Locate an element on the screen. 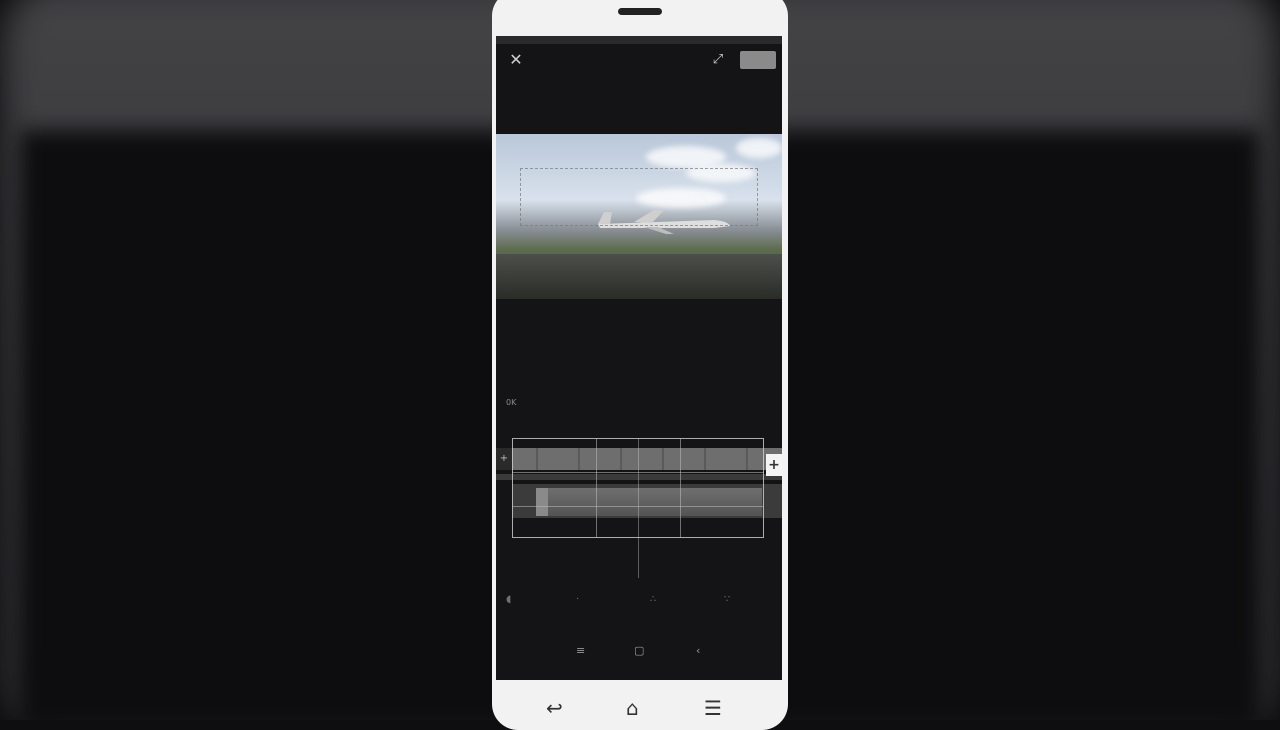 Image resolution: width=1280 pixels, height=730 pixels. speed-icon: ∴ is located at coordinates (653, 599).